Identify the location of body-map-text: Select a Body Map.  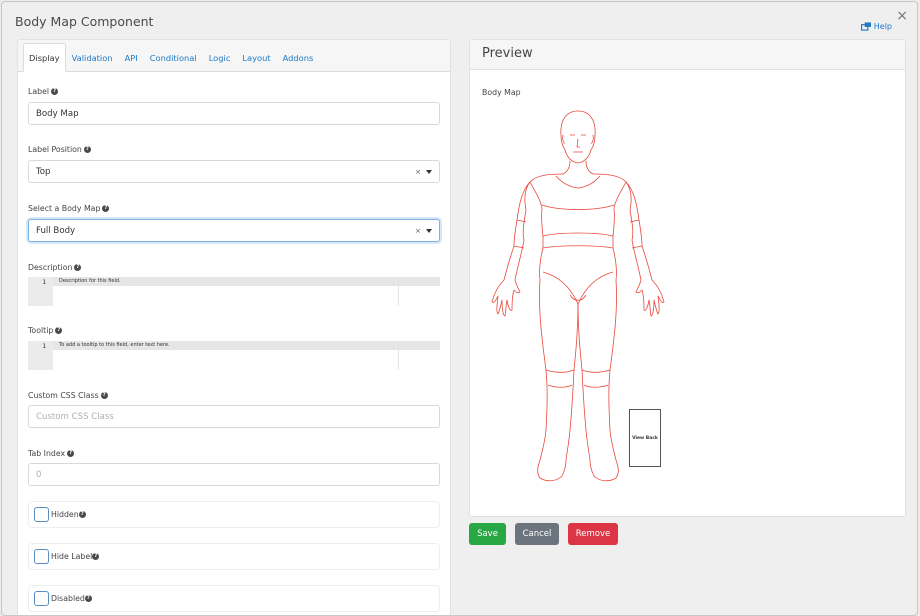
(64, 208).